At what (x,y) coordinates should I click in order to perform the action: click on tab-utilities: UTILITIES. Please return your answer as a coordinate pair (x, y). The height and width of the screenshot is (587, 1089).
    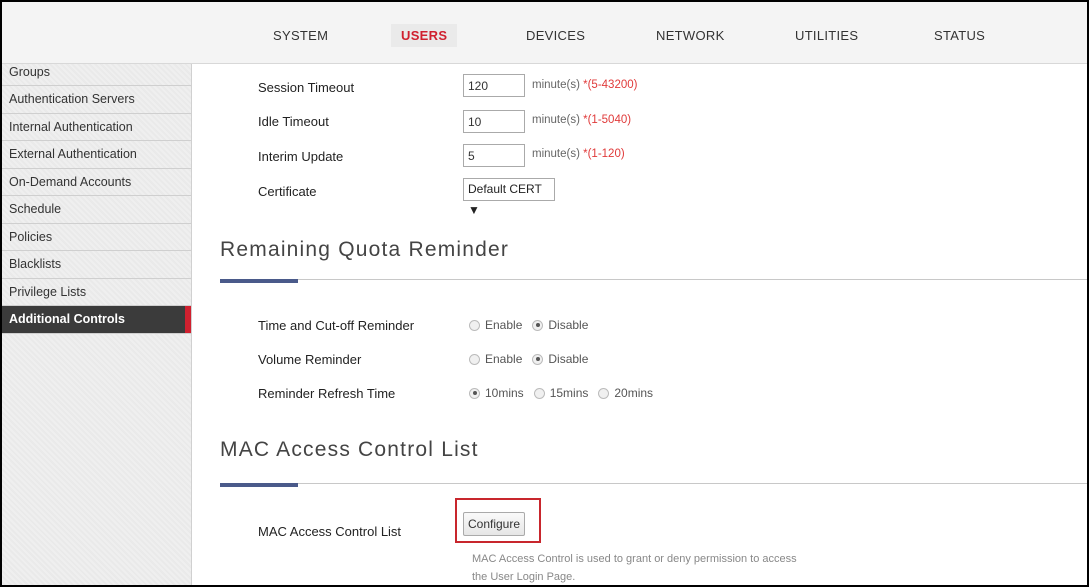
    Looking at the image, I should click on (826, 35).